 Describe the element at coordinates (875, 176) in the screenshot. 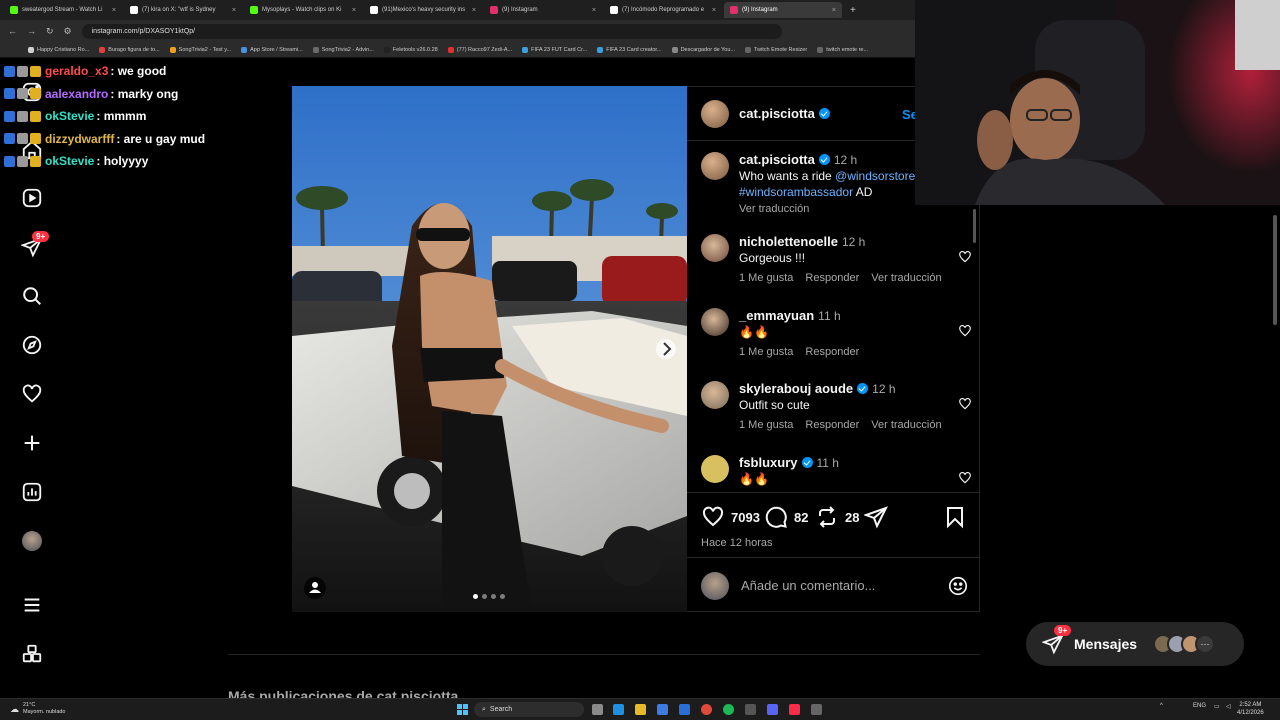

I see `mention-link: @windsorstore` at that location.